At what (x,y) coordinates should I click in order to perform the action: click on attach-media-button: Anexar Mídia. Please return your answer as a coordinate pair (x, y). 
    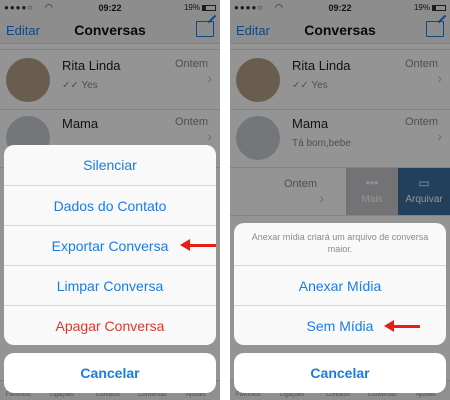
    Looking at the image, I should click on (340, 285).